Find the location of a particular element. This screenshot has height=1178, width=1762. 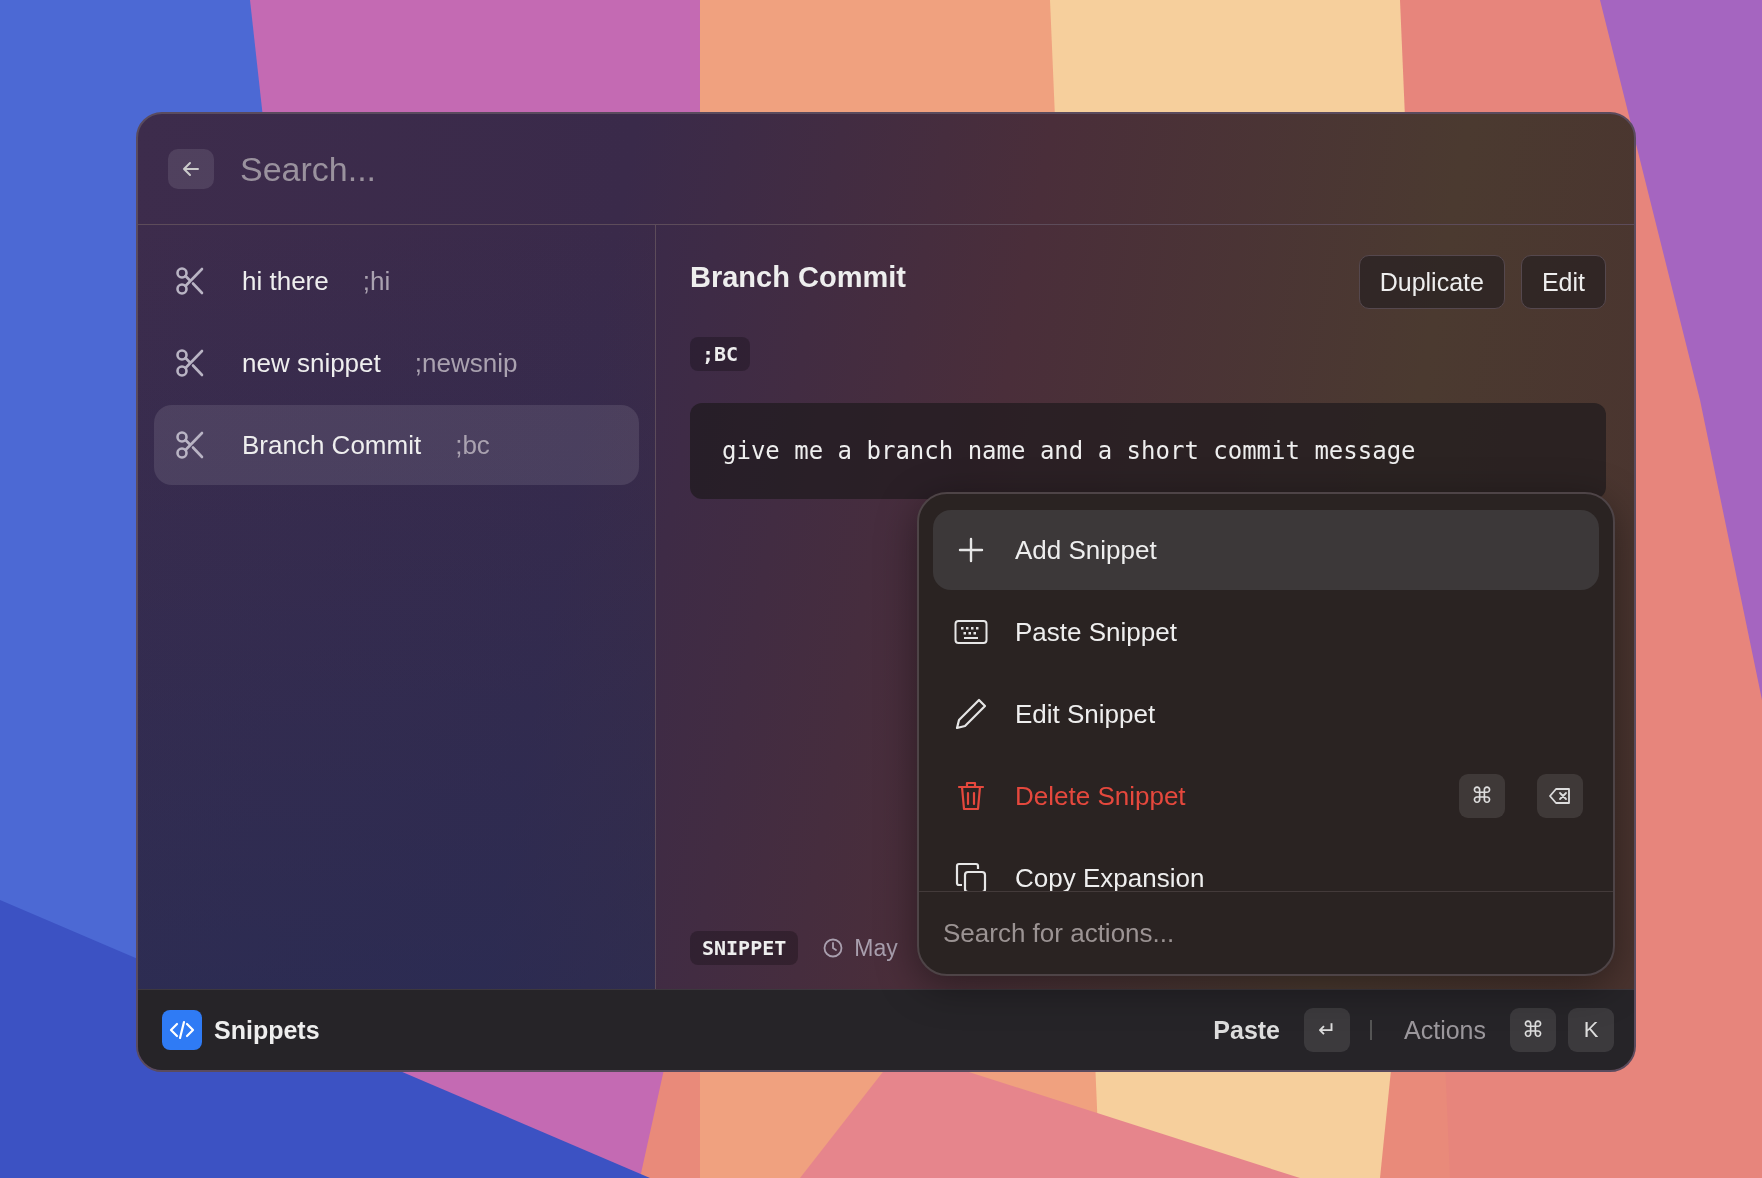

trash-icon is located at coordinates (971, 796).